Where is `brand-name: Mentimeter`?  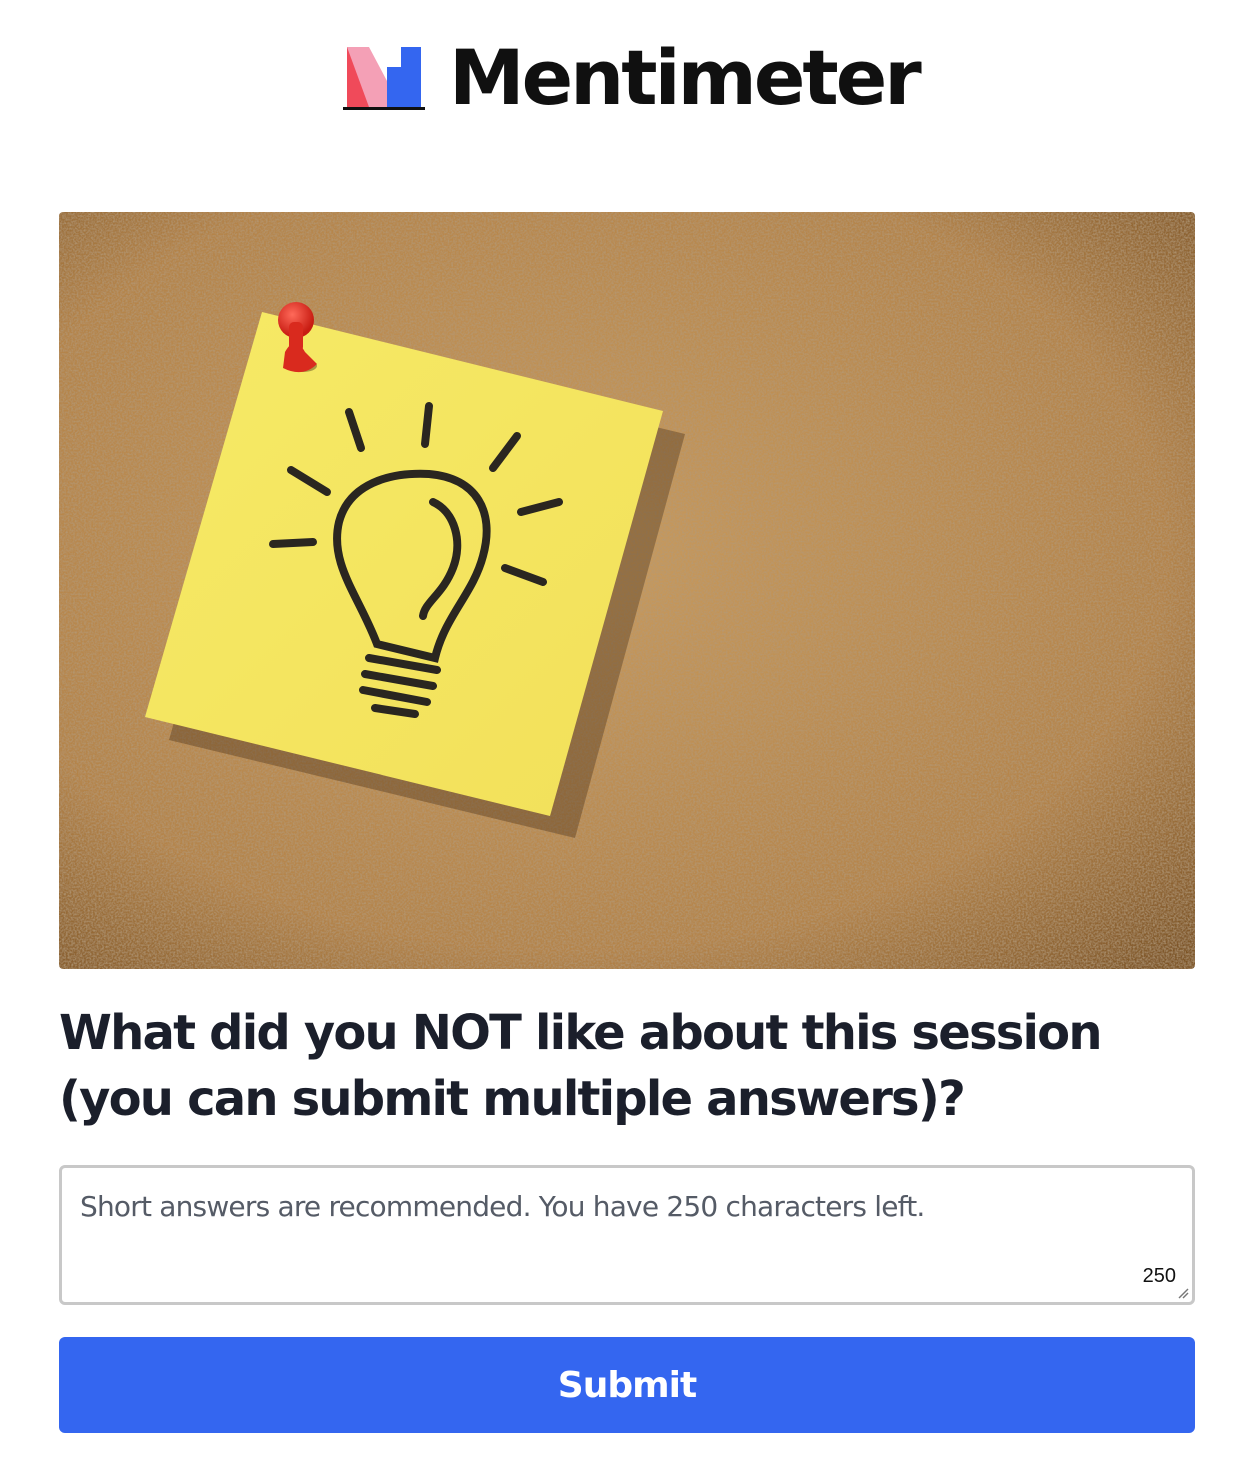
brand-name: Mentimeter is located at coordinates (685, 77).